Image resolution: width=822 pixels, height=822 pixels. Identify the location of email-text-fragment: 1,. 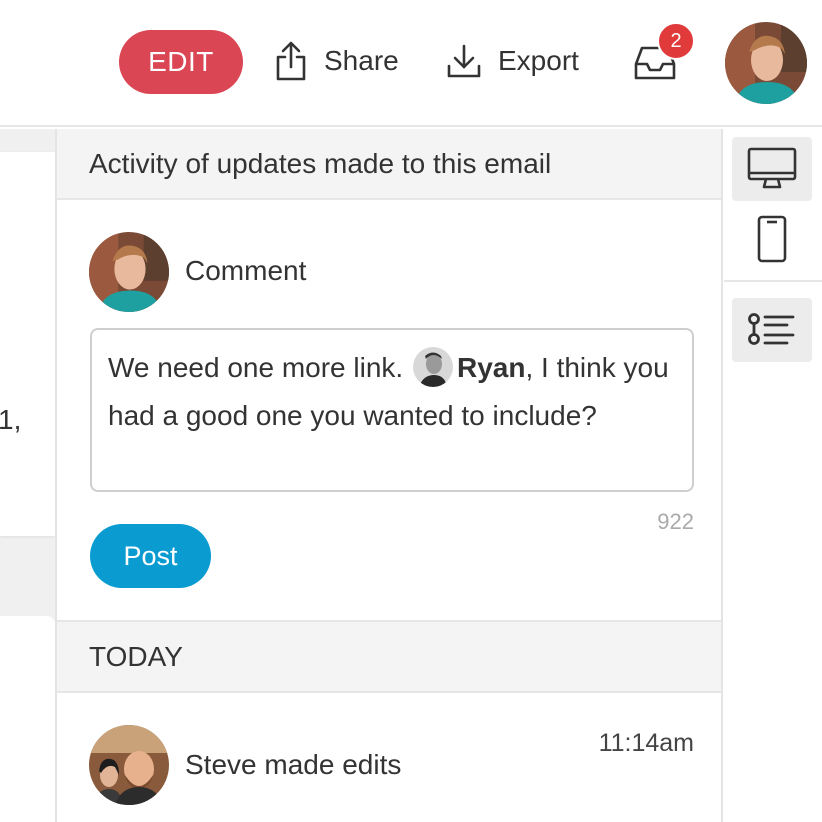
(11, 419).